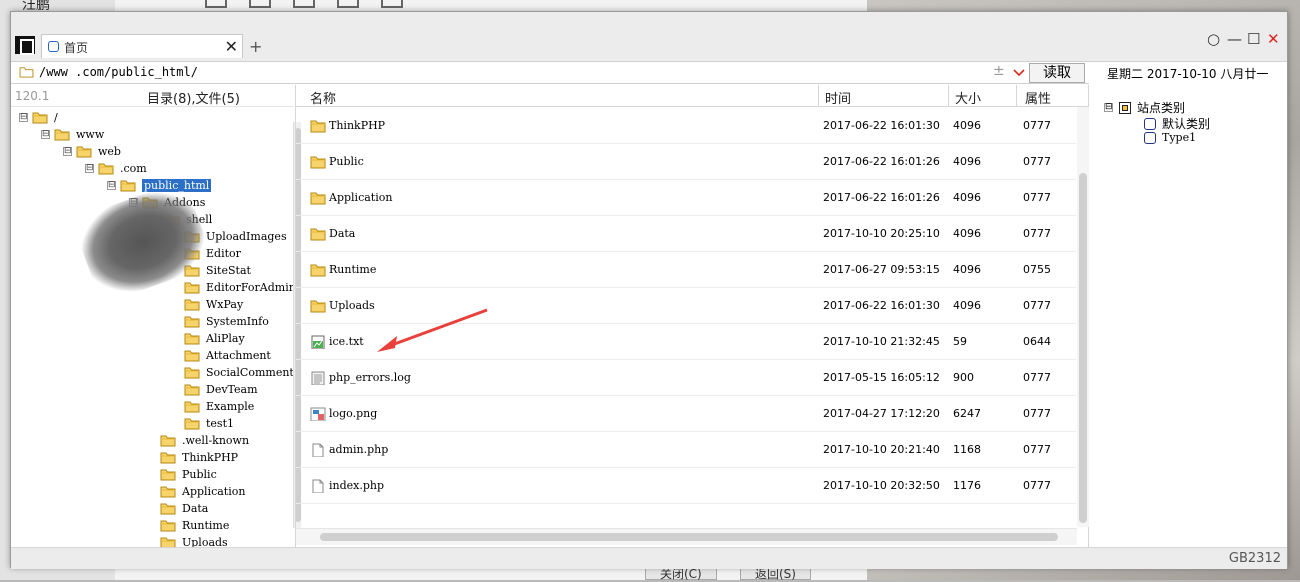 This screenshot has width=1300, height=582. What do you see at coordinates (177, 508) in the screenshot?
I see `tree-node: Data` at bounding box center [177, 508].